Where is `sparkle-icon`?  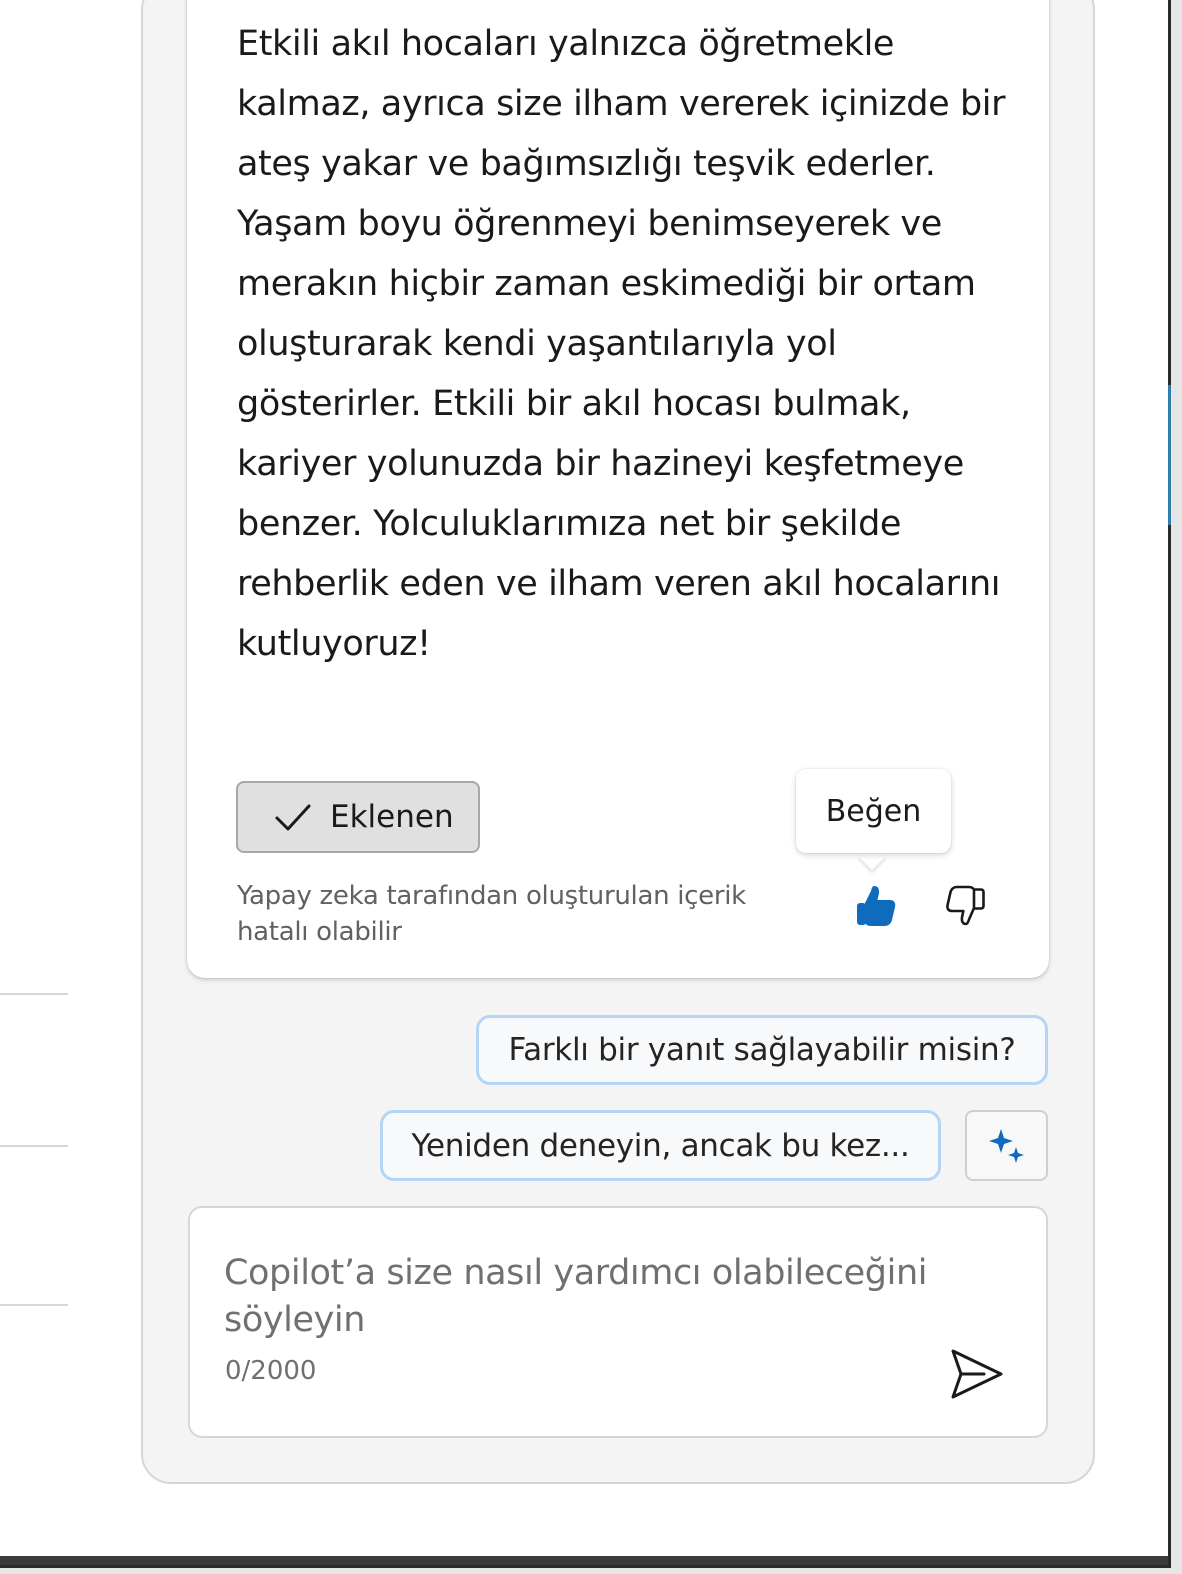
sparkle-icon is located at coordinates (1006, 1145).